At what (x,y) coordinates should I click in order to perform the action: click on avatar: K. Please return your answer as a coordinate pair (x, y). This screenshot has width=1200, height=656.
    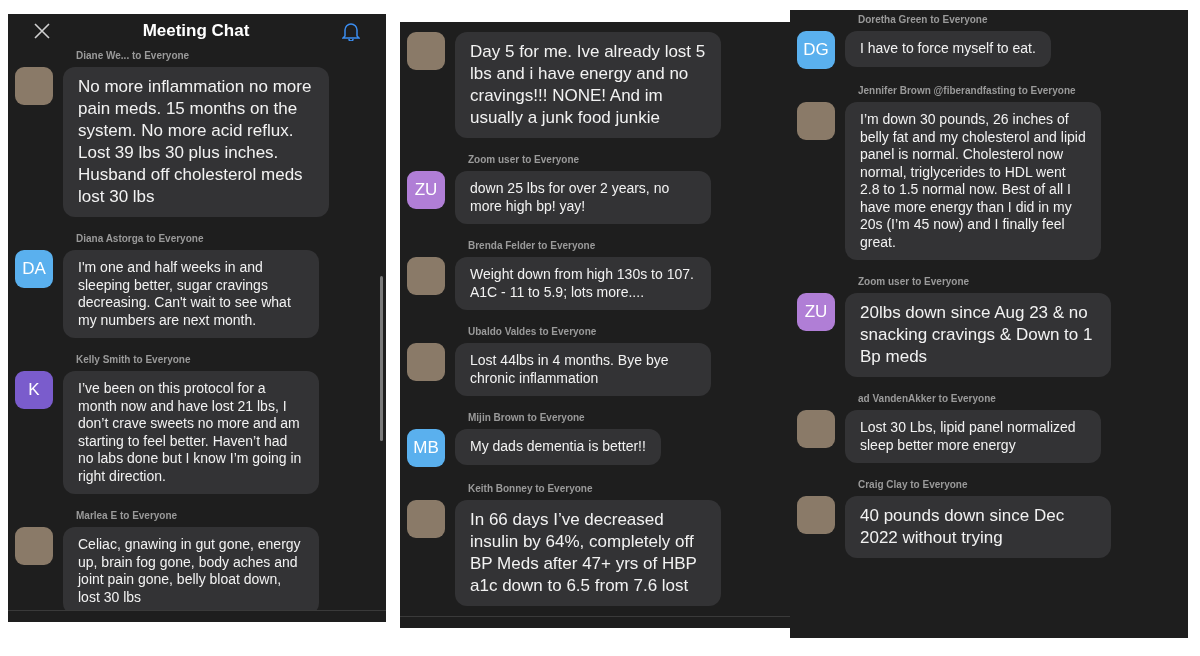
    Looking at the image, I should click on (34, 390).